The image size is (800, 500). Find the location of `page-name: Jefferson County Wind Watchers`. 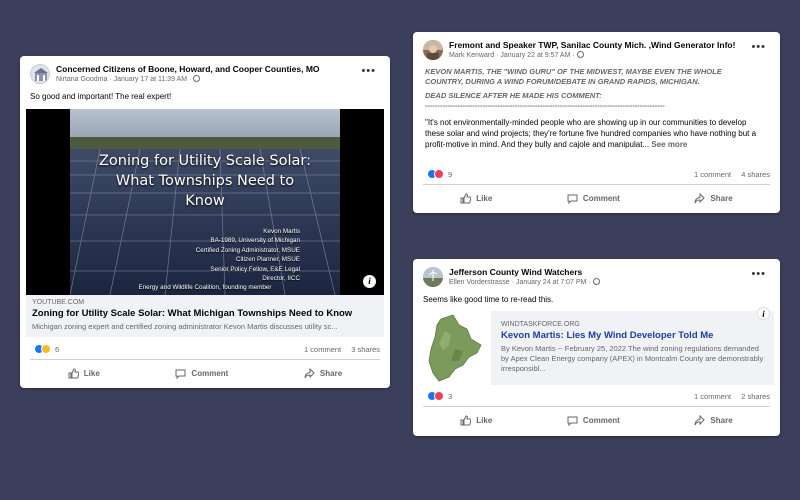

page-name: Jefferson County Wind Watchers is located at coordinates (598, 272).